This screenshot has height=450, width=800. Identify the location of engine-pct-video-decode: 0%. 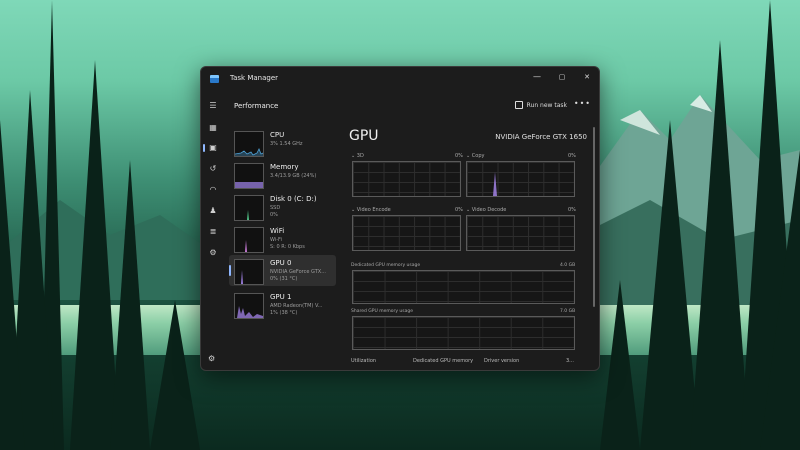
(572, 210).